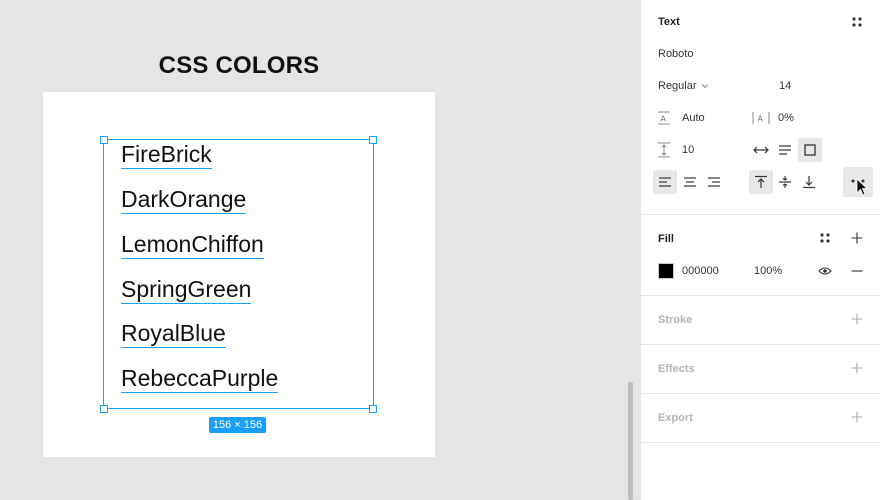 The image size is (880, 500). Describe the element at coordinates (857, 417) in the screenshot. I see `add-export-icon` at that location.